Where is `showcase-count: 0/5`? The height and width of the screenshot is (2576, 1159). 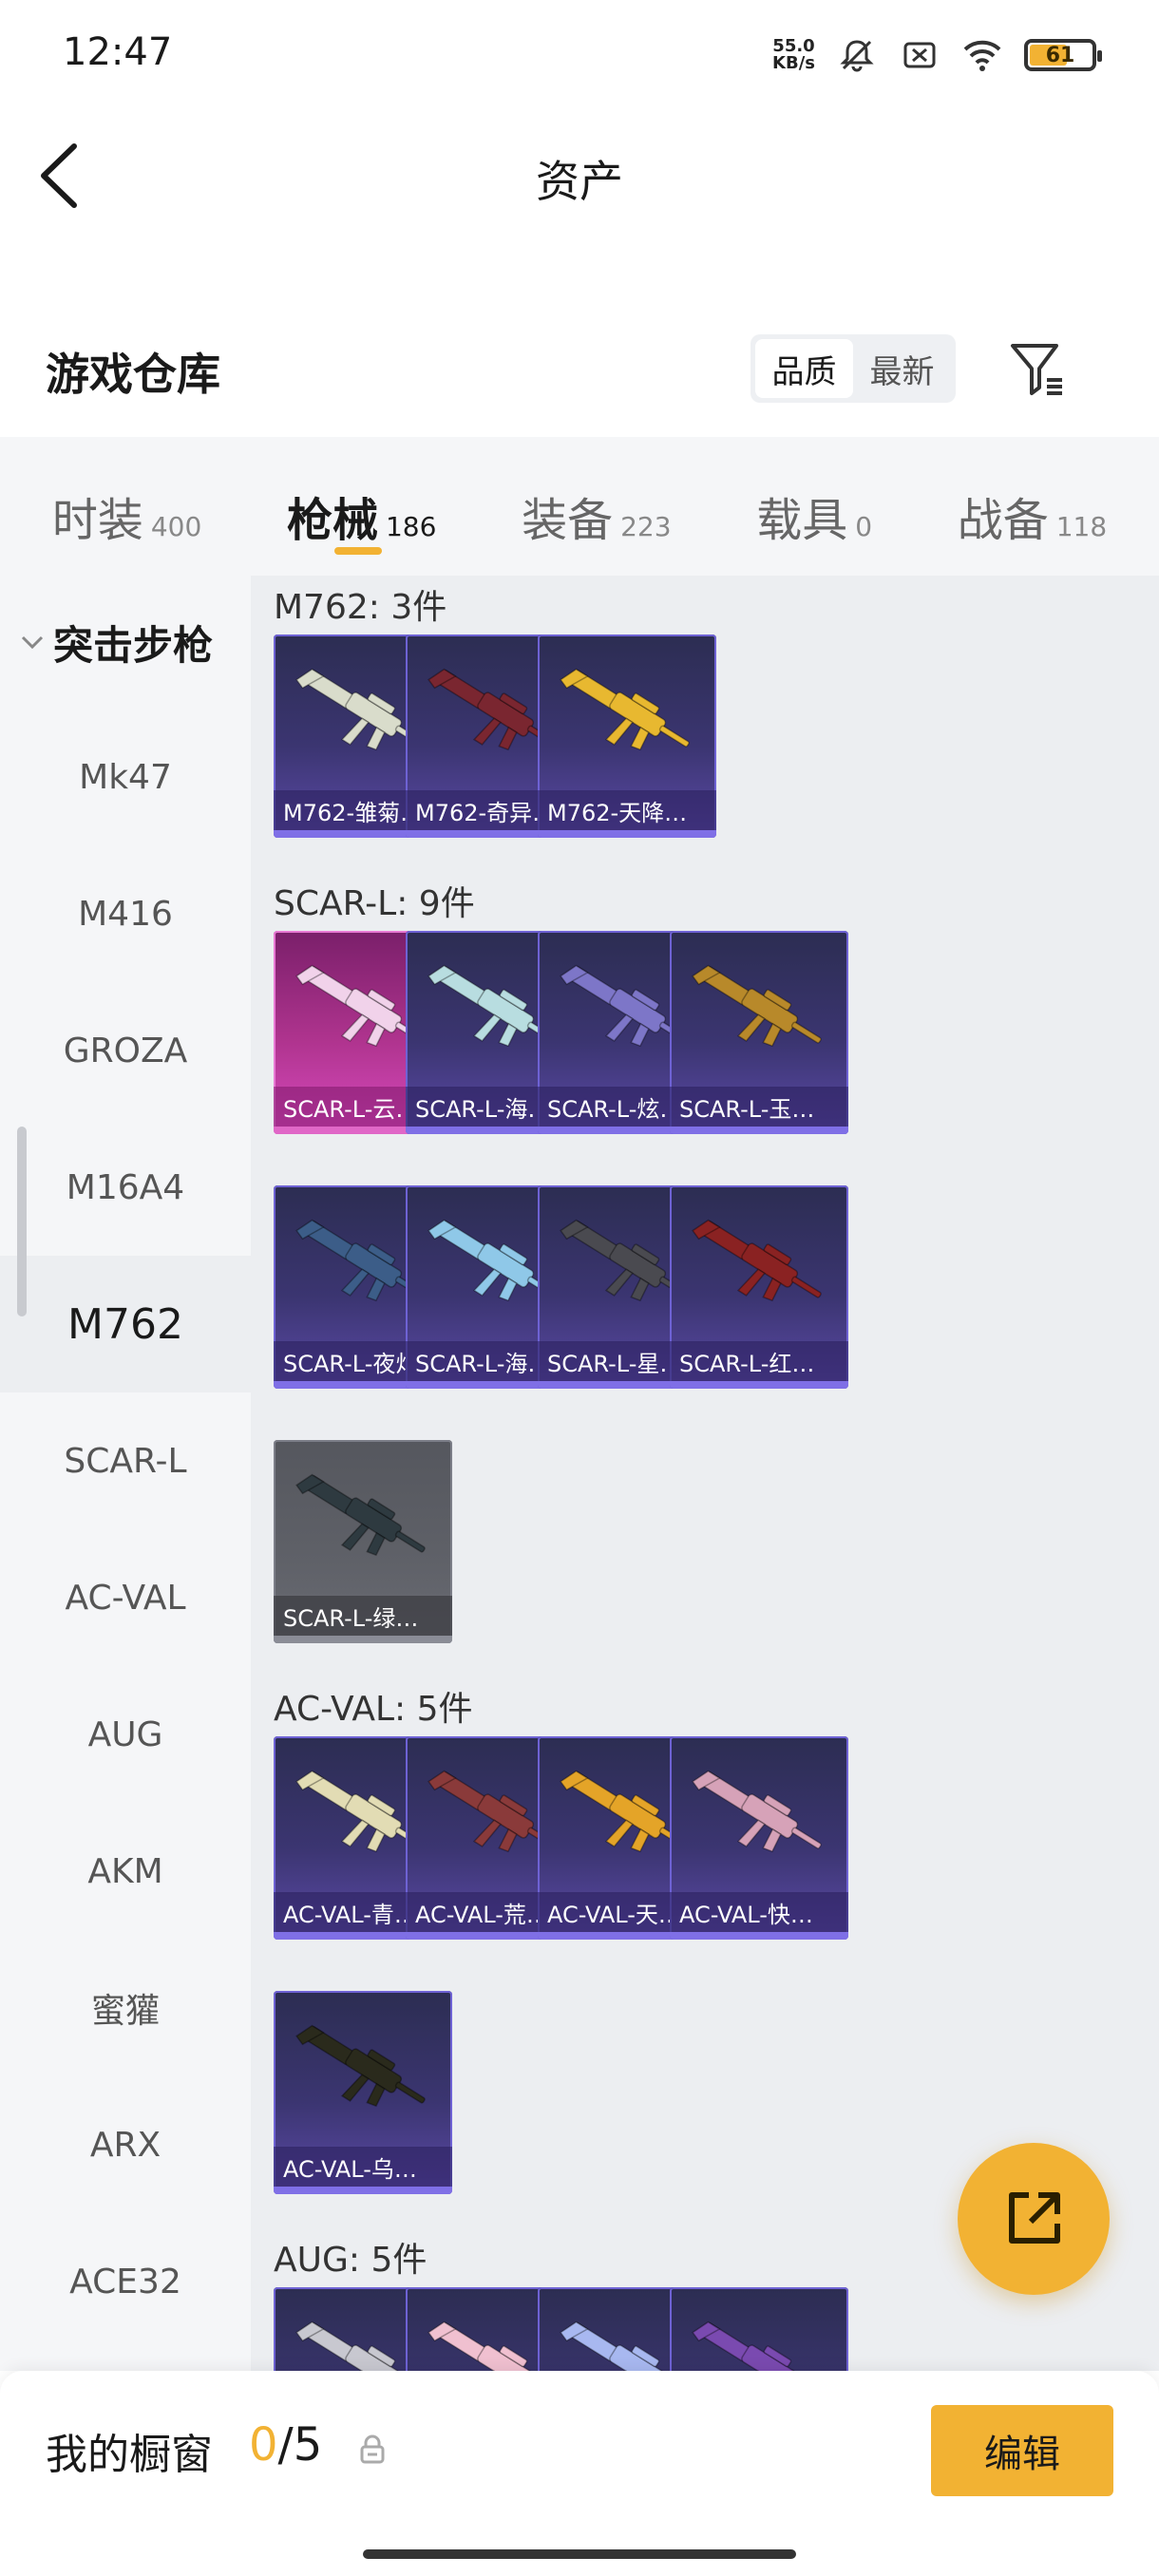
showcase-count: 0/5 is located at coordinates (285, 2445).